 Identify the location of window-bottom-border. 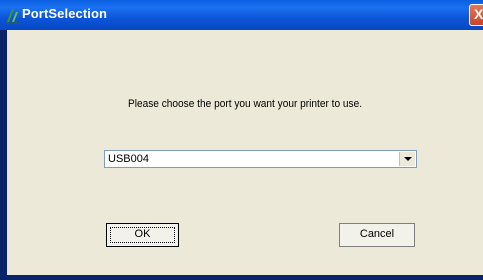
(241, 277).